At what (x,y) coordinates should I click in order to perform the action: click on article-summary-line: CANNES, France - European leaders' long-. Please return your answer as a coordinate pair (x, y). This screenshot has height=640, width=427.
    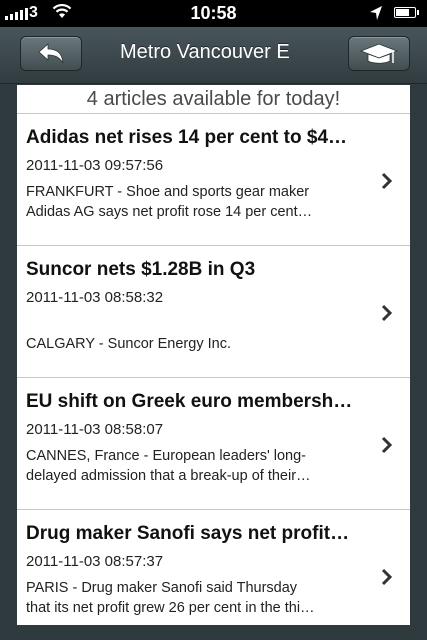
    Looking at the image, I should click on (166, 456).